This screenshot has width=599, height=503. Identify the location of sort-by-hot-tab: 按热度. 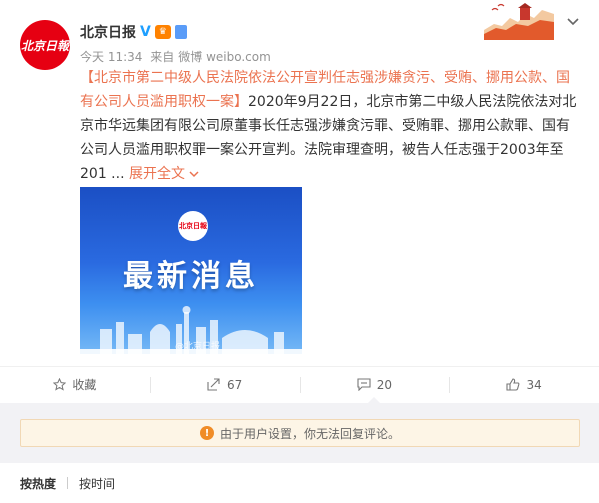
(38, 483).